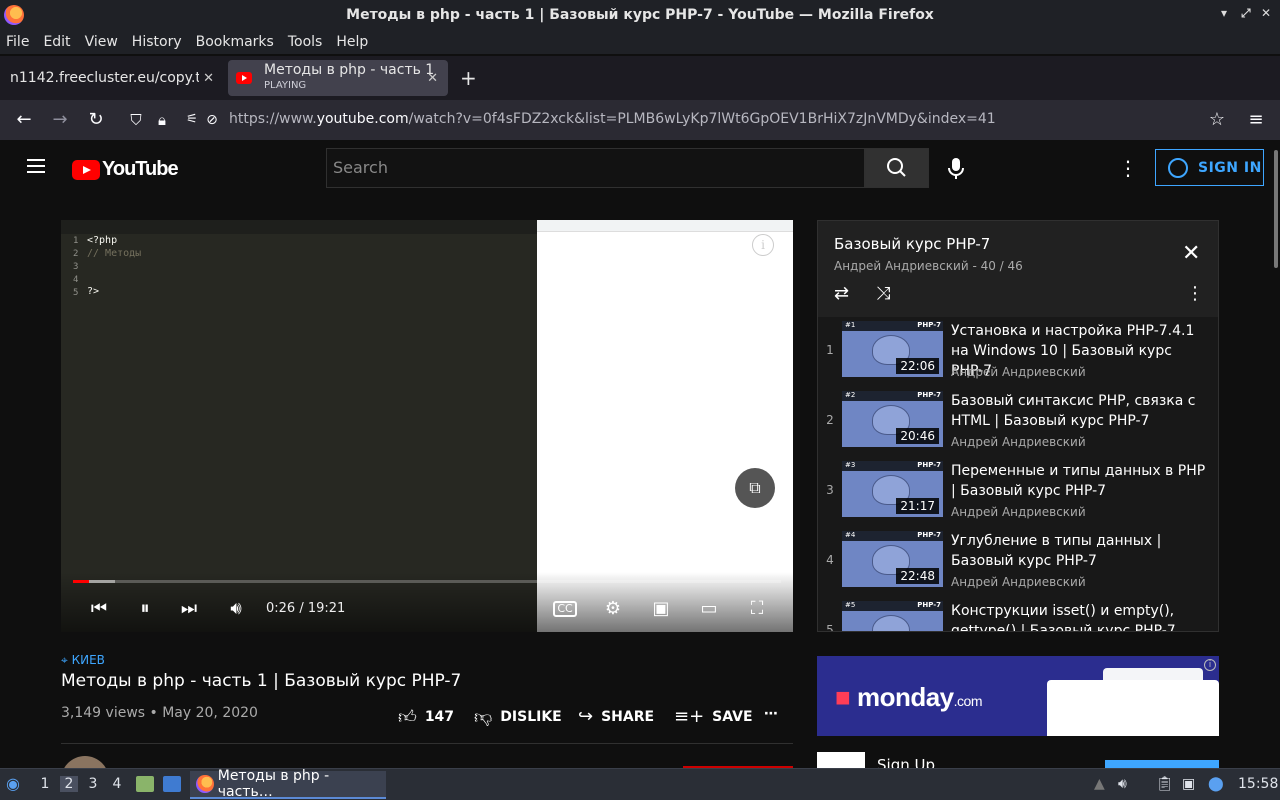 The width and height of the screenshot is (1280, 800). I want to click on ad-info-icon: i, so click(1210, 665).